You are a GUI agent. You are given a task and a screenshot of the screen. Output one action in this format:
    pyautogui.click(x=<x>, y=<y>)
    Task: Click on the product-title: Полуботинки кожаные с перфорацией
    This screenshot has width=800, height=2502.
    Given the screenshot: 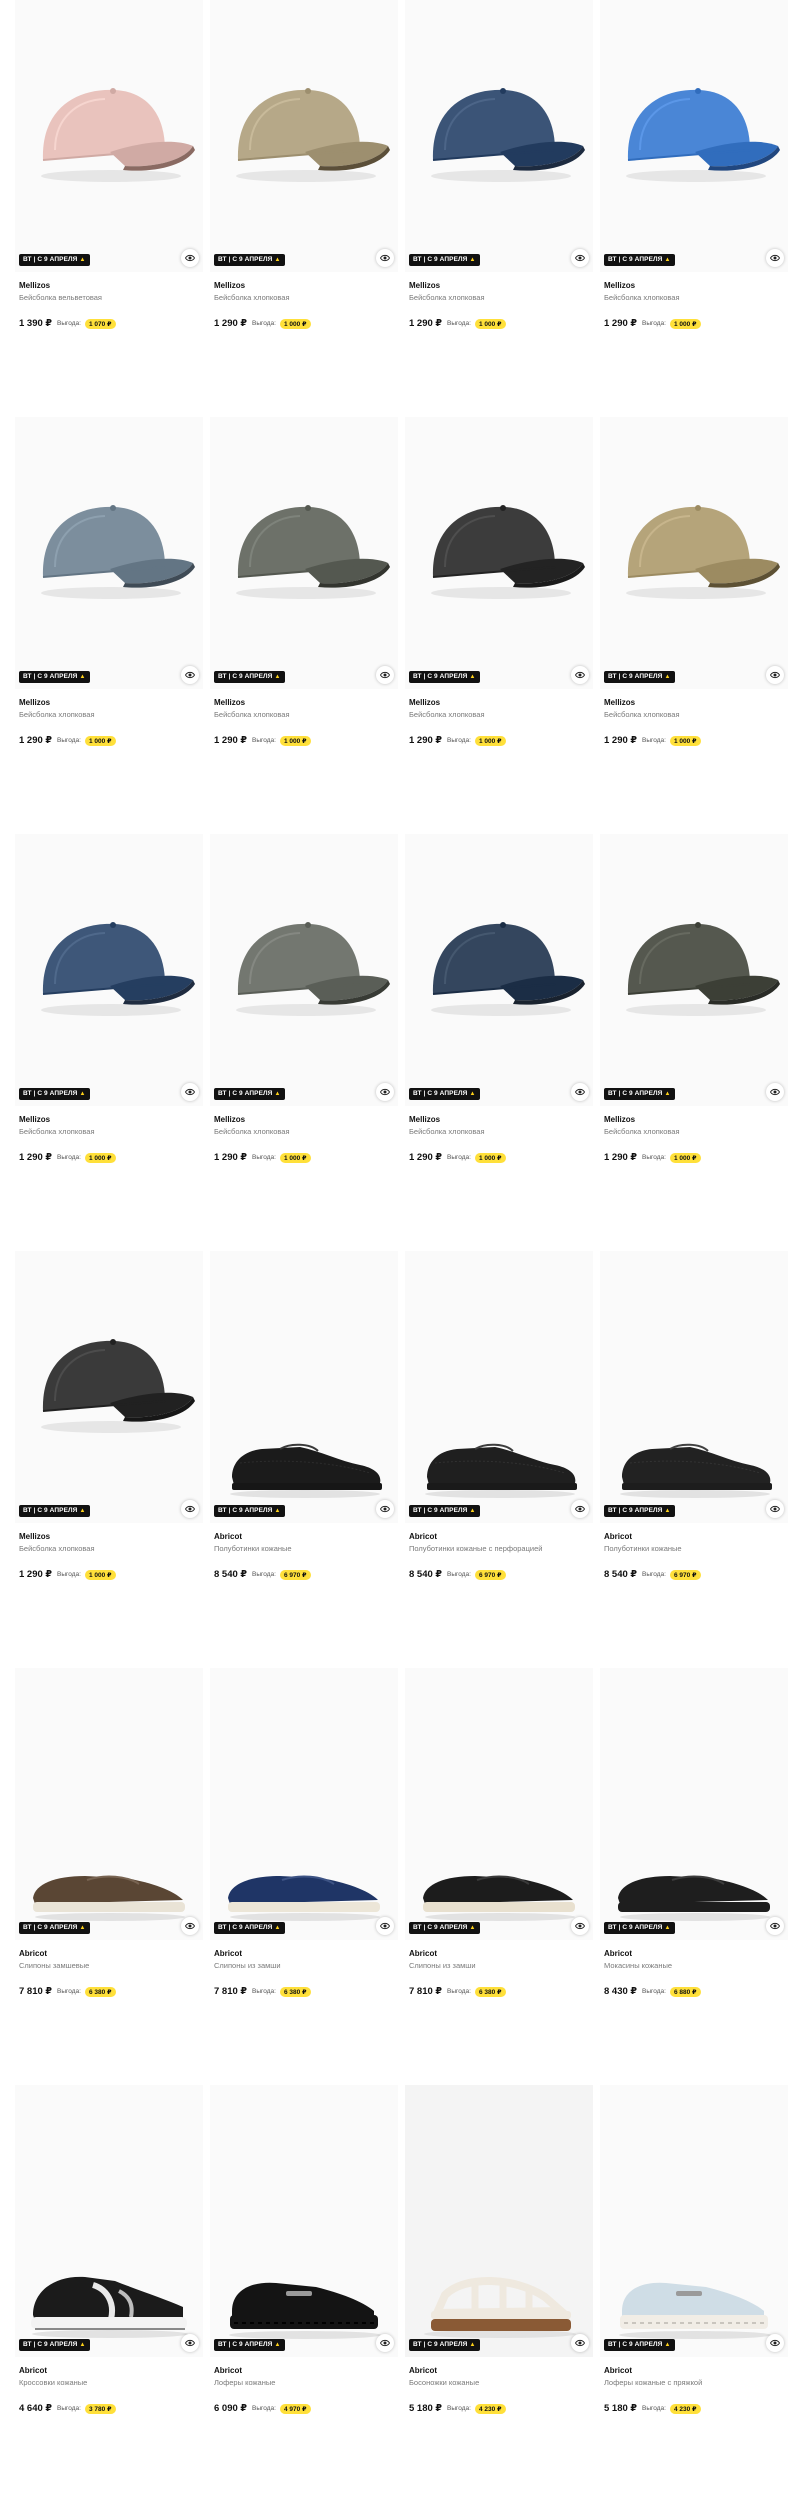 What is the action you would take?
    pyautogui.click(x=475, y=1548)
    